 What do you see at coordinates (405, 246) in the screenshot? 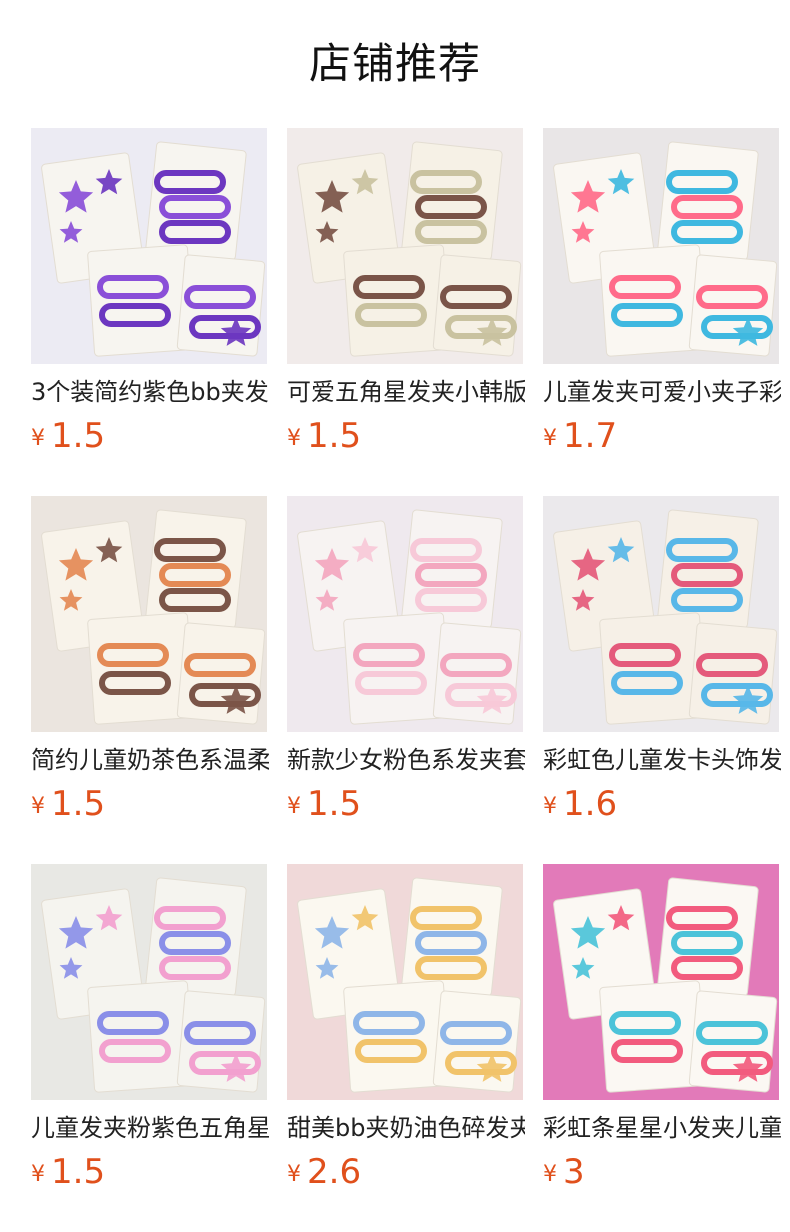
I see `brown-star-hairclip-image` at bounding box center [405, 246].